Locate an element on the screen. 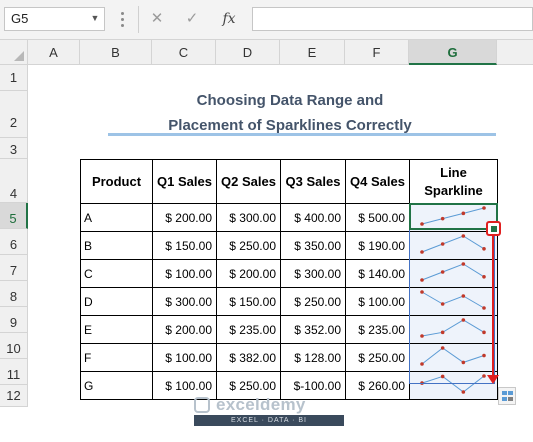 This screenshot has height=442, width=533. active-cell-border is located at coordinates (453, 216).